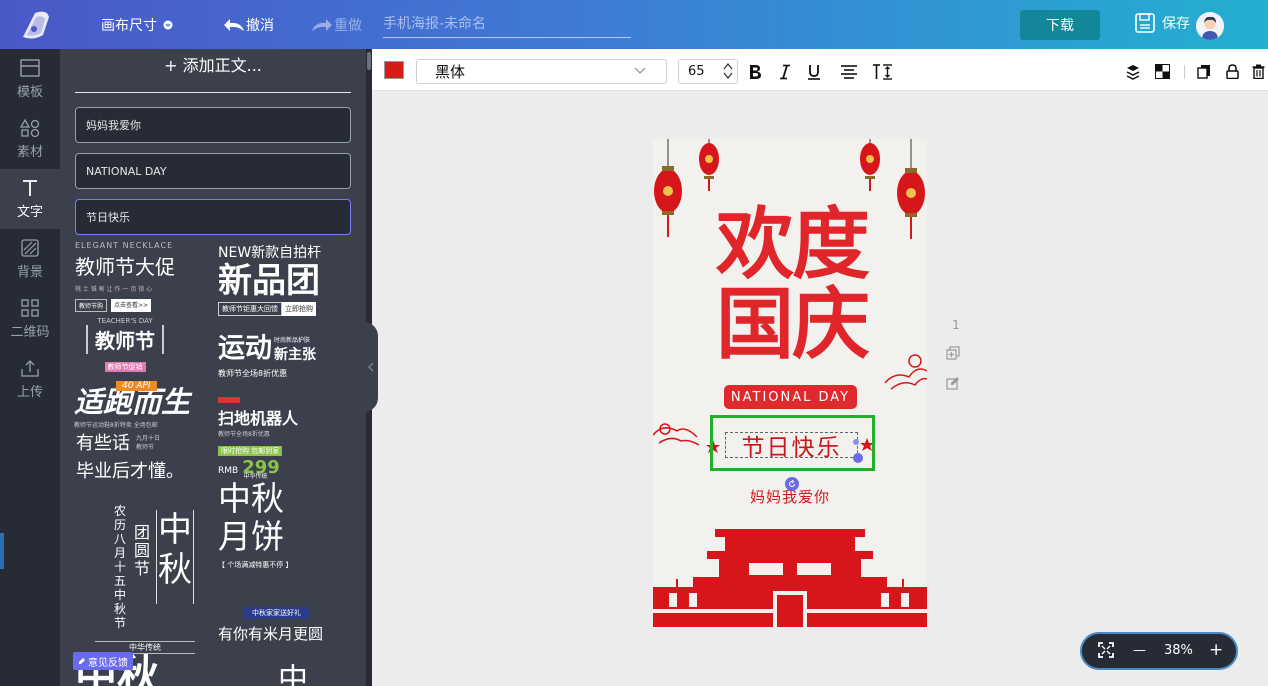 Image resolution: width=1268 pixels, height=686 pixels. I want to click on template-text: 40 API, so click(136, 386).